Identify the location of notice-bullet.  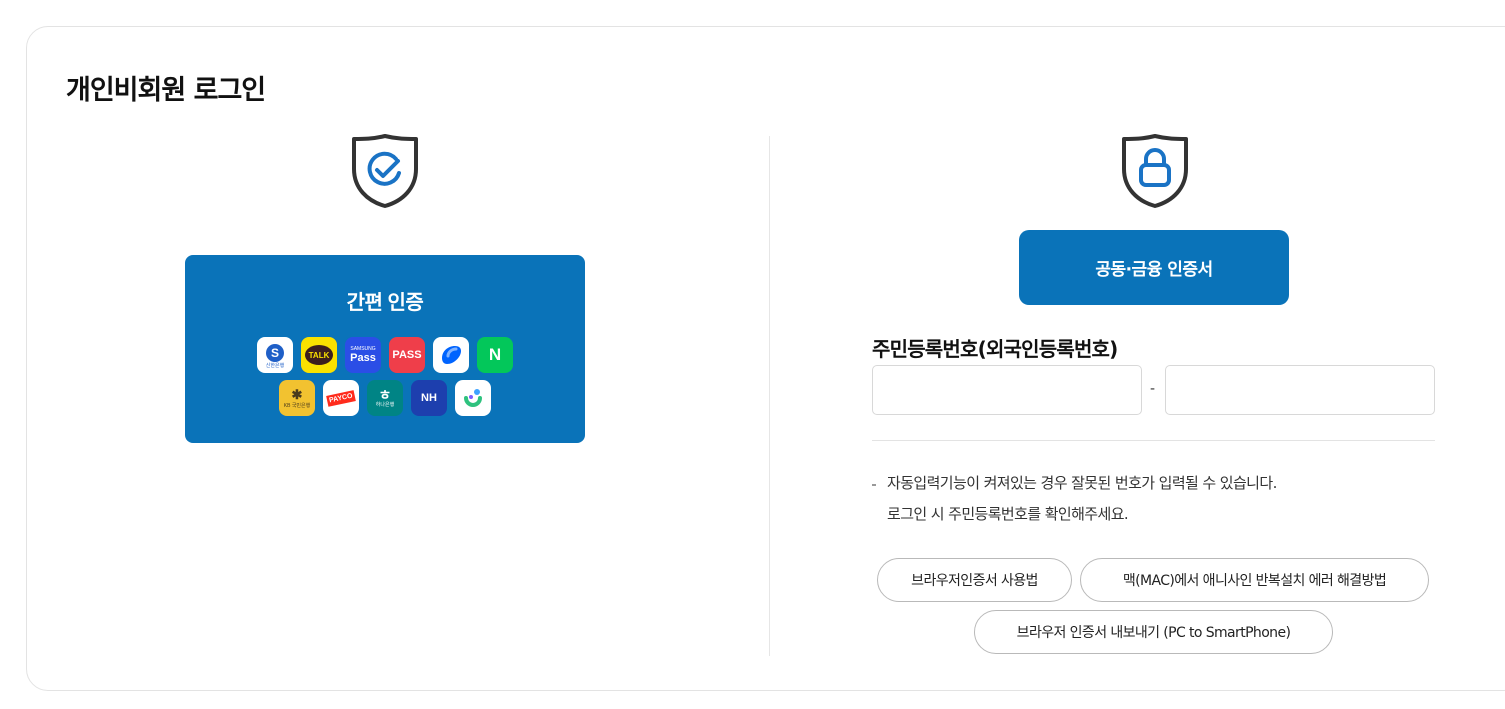
(874, 485).